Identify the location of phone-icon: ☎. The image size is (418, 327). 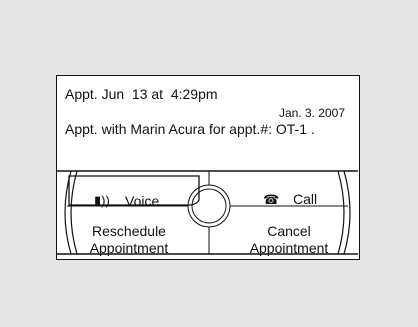
(271, 199).